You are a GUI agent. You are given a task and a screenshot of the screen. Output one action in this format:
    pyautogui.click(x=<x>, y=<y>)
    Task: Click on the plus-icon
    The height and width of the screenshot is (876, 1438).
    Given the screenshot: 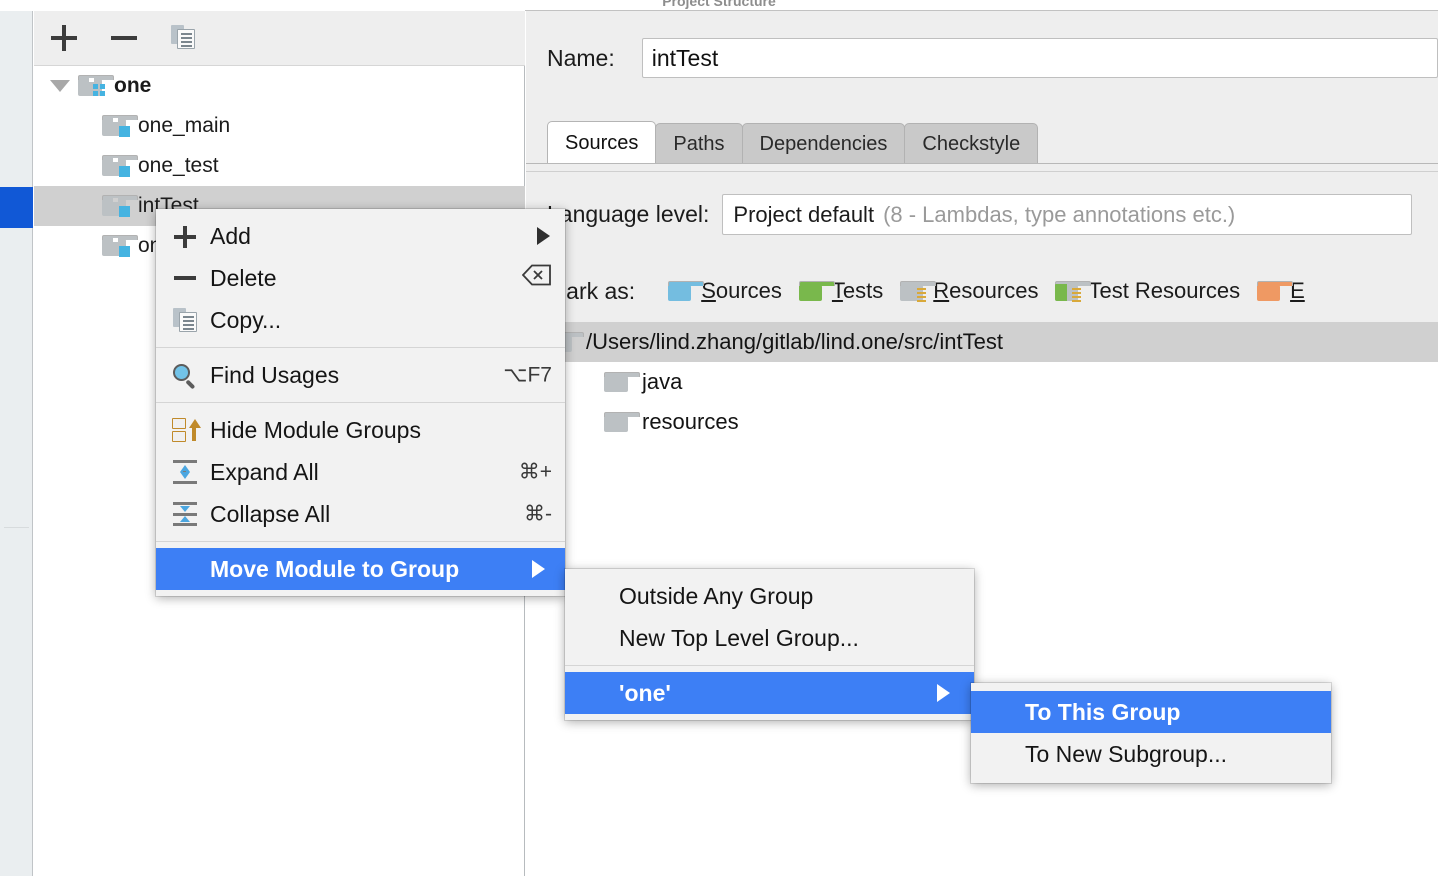 What is the action you would take?
    pyautogui.click(x=64, y=38)
    